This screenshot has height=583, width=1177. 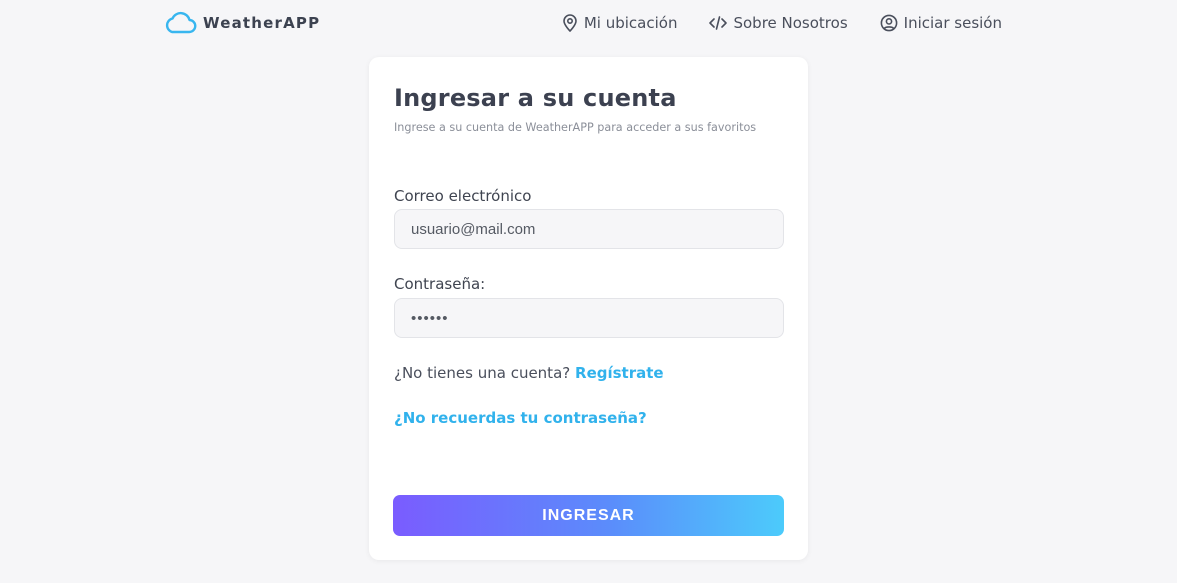 What do you see at coordinates (630, 23) in the screenshot?
I see `nav-item-label: Mi ubicación` at bounding box center [630, 23].